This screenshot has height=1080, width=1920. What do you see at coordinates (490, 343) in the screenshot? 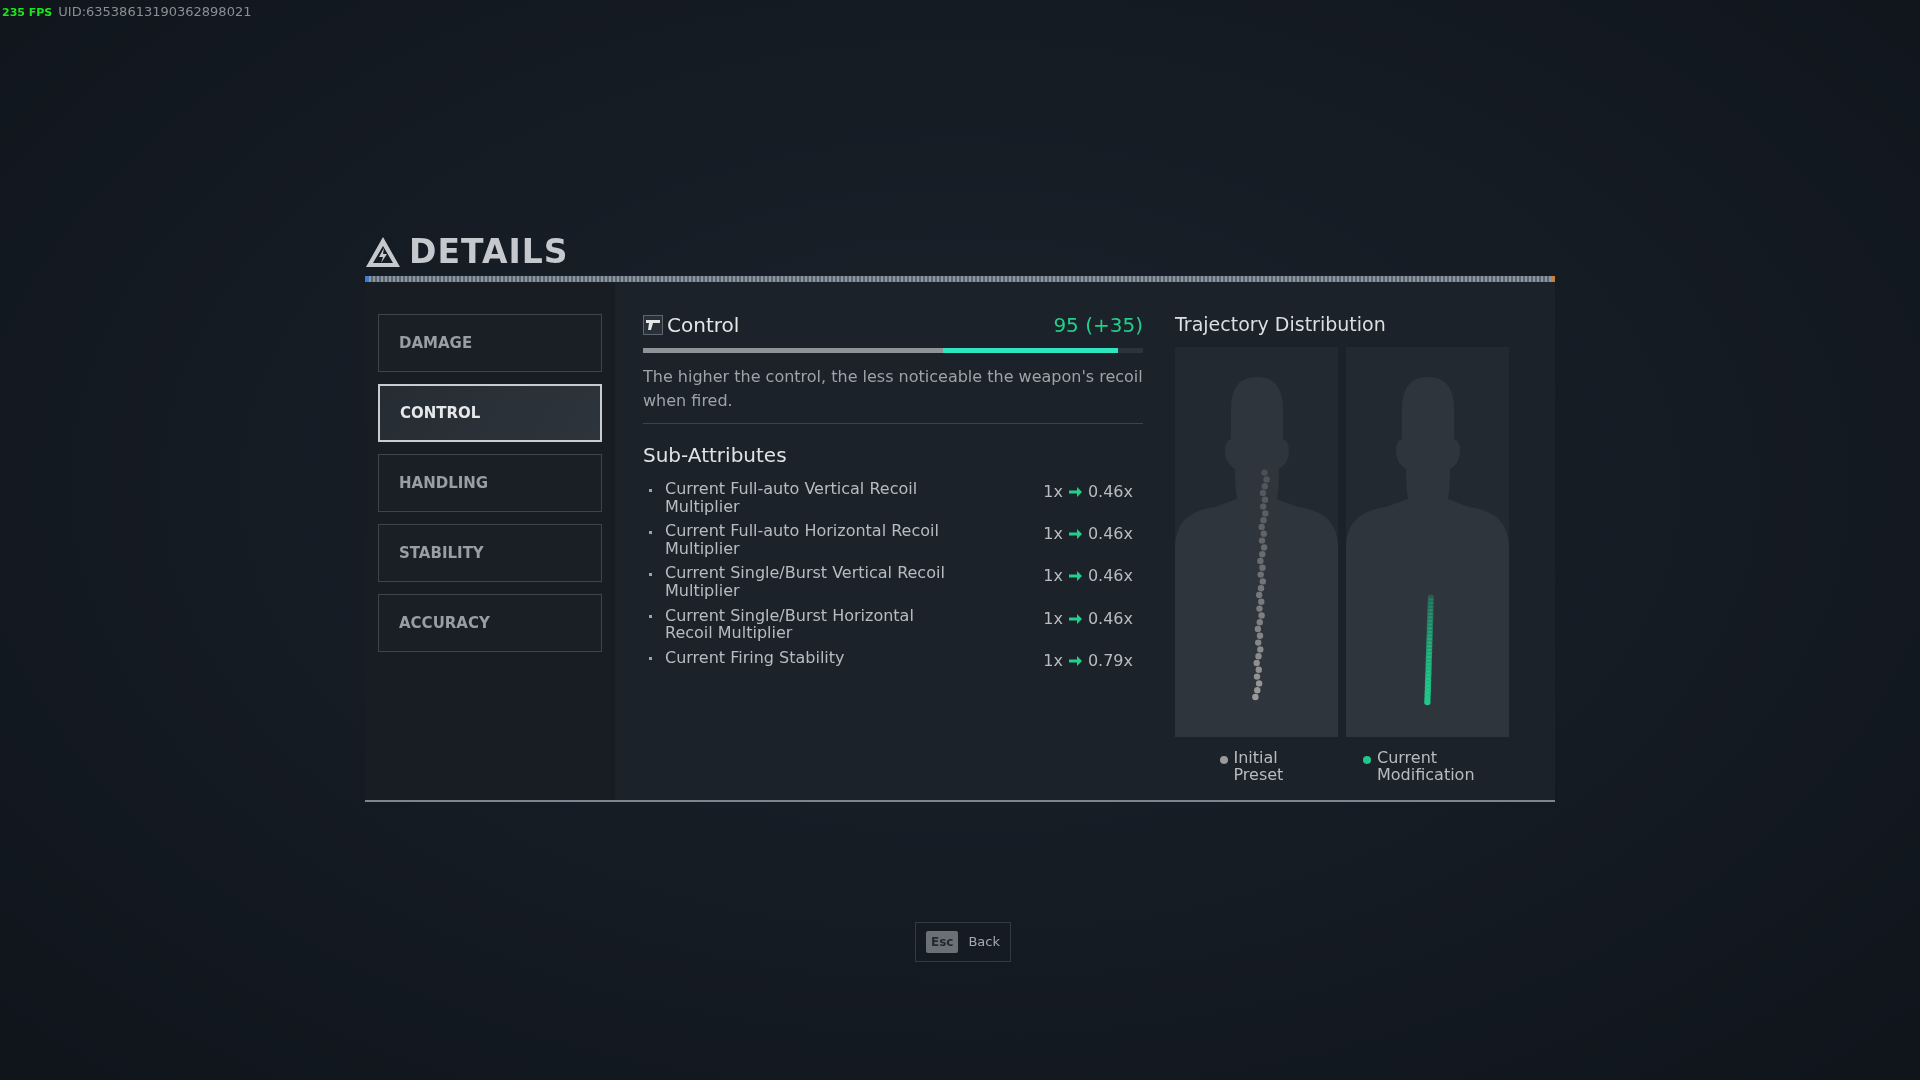
I see `category-tab: DAMAGE` at bounding box center [490, 343].